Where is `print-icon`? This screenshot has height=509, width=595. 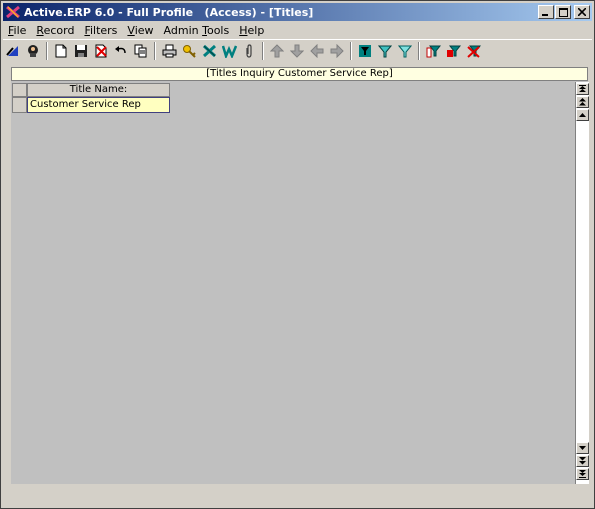
print-icon is located at coordinates (169, 51).